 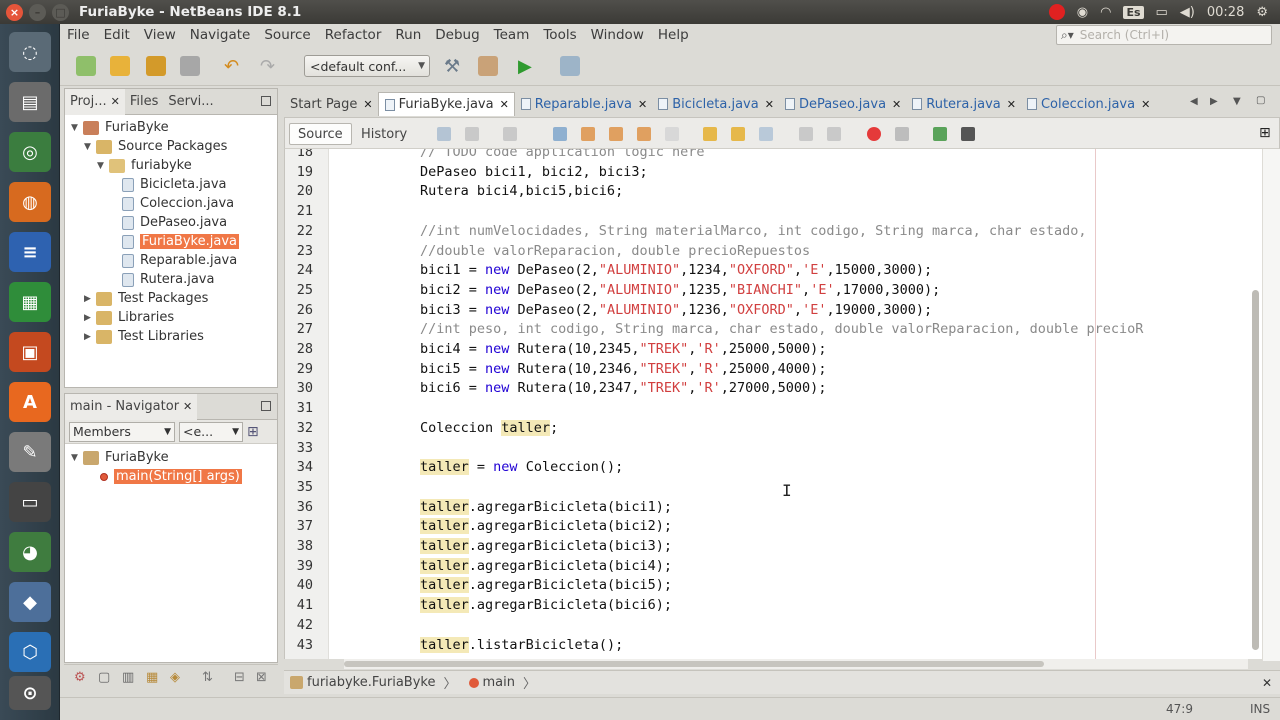 I want to click on terminal-icon: ▭, so click(x=30, y=502).